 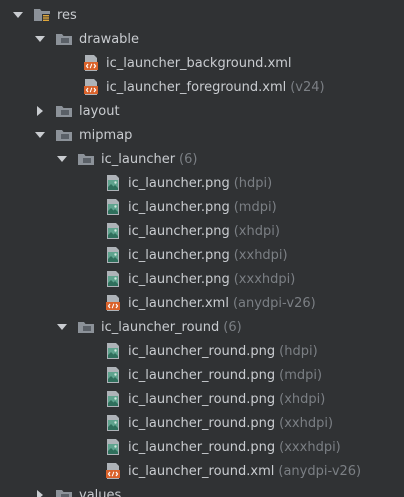 What do you see at coordinates (202, 39) in the screenshot?
I see `tree-node: drawable` at bounding box center [202, 39].